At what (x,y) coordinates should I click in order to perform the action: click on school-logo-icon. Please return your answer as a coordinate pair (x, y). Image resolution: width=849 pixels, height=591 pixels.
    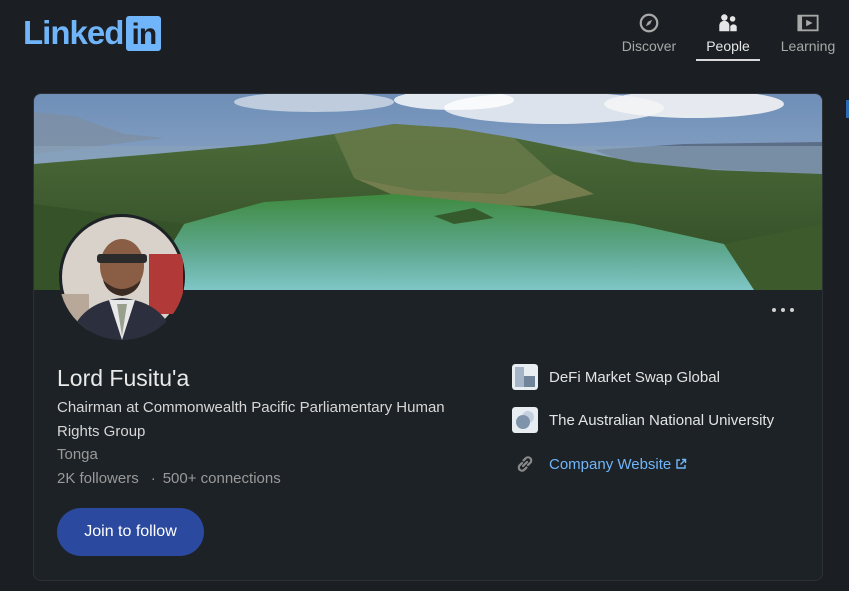
    Looking at the image, I should click on (525, 420).